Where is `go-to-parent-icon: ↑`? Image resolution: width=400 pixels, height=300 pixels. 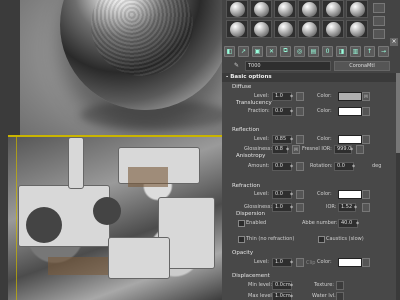 go-to-parent-icon: ↑ is located at coordinates (369, 51).